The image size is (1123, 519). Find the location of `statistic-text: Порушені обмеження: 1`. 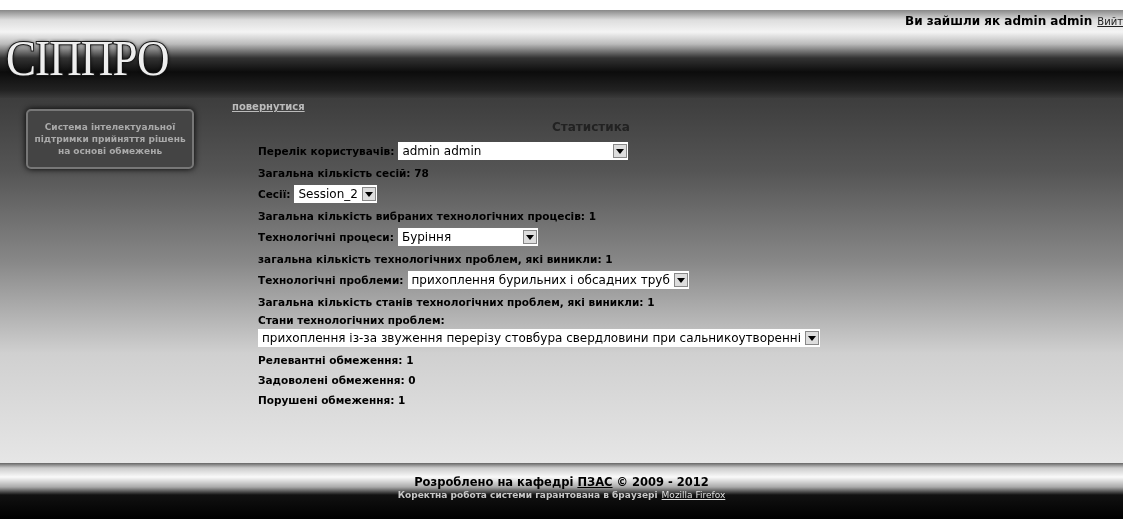

statistic-text: Порушені обмеження: 1 is located at coordinates (332, 399).